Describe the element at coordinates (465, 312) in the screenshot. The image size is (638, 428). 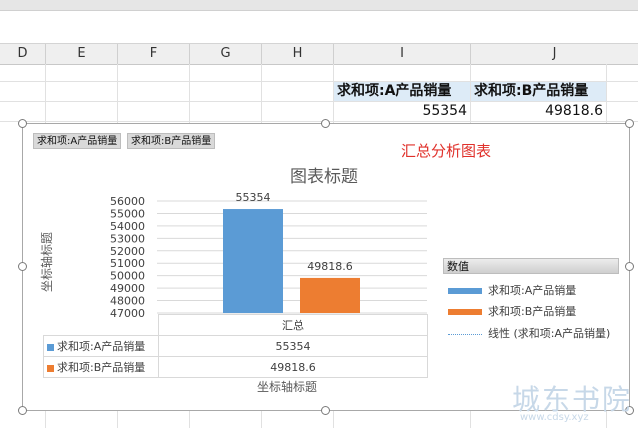
I see `legend-swatch-b-icon` at that location.